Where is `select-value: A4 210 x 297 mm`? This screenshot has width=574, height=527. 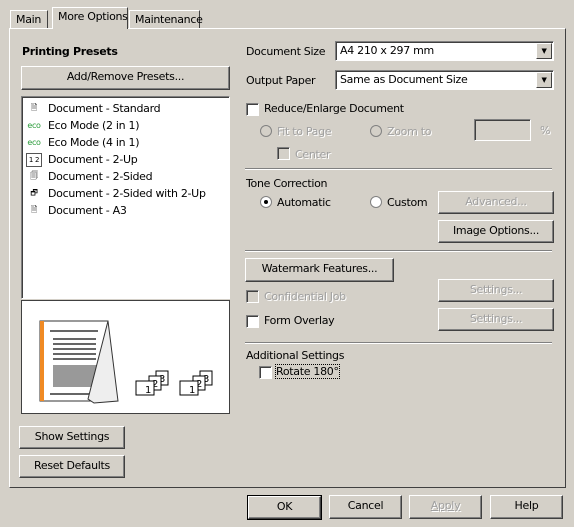
select-value: A4 210 x 297 mm is located at coordinates (387, 50).